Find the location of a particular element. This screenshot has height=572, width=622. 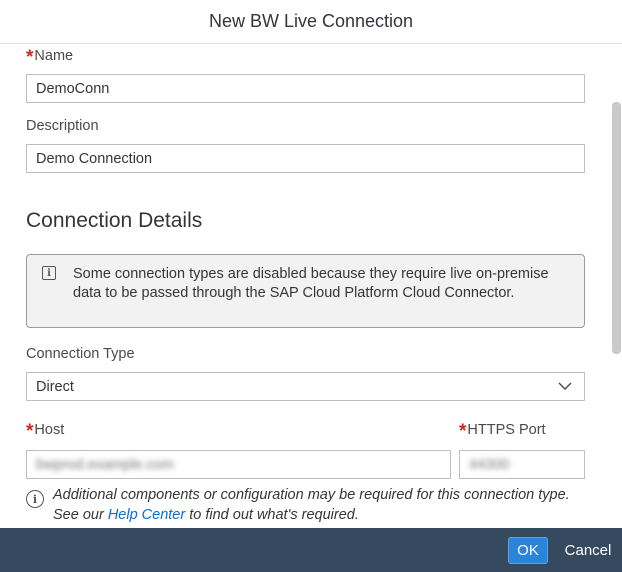

name-label: *Name is located at coordinates (50, 56).